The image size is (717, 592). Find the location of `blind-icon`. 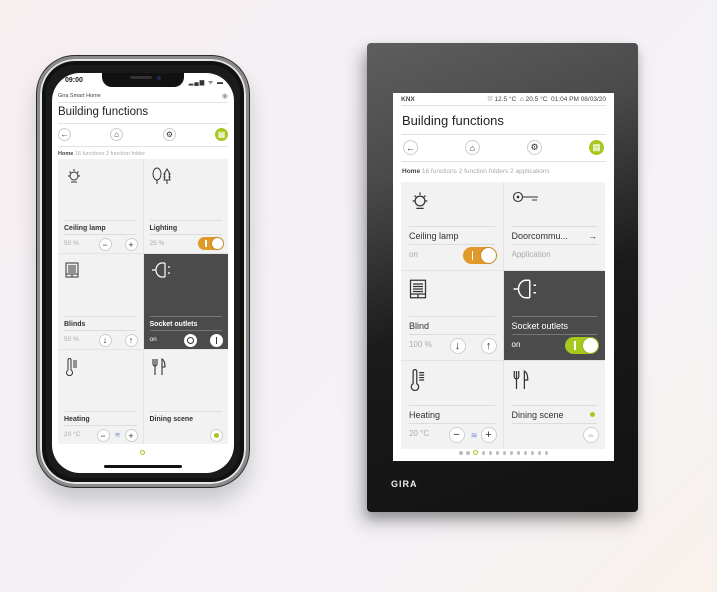

blind-icon is located at coordinates (72, 271).